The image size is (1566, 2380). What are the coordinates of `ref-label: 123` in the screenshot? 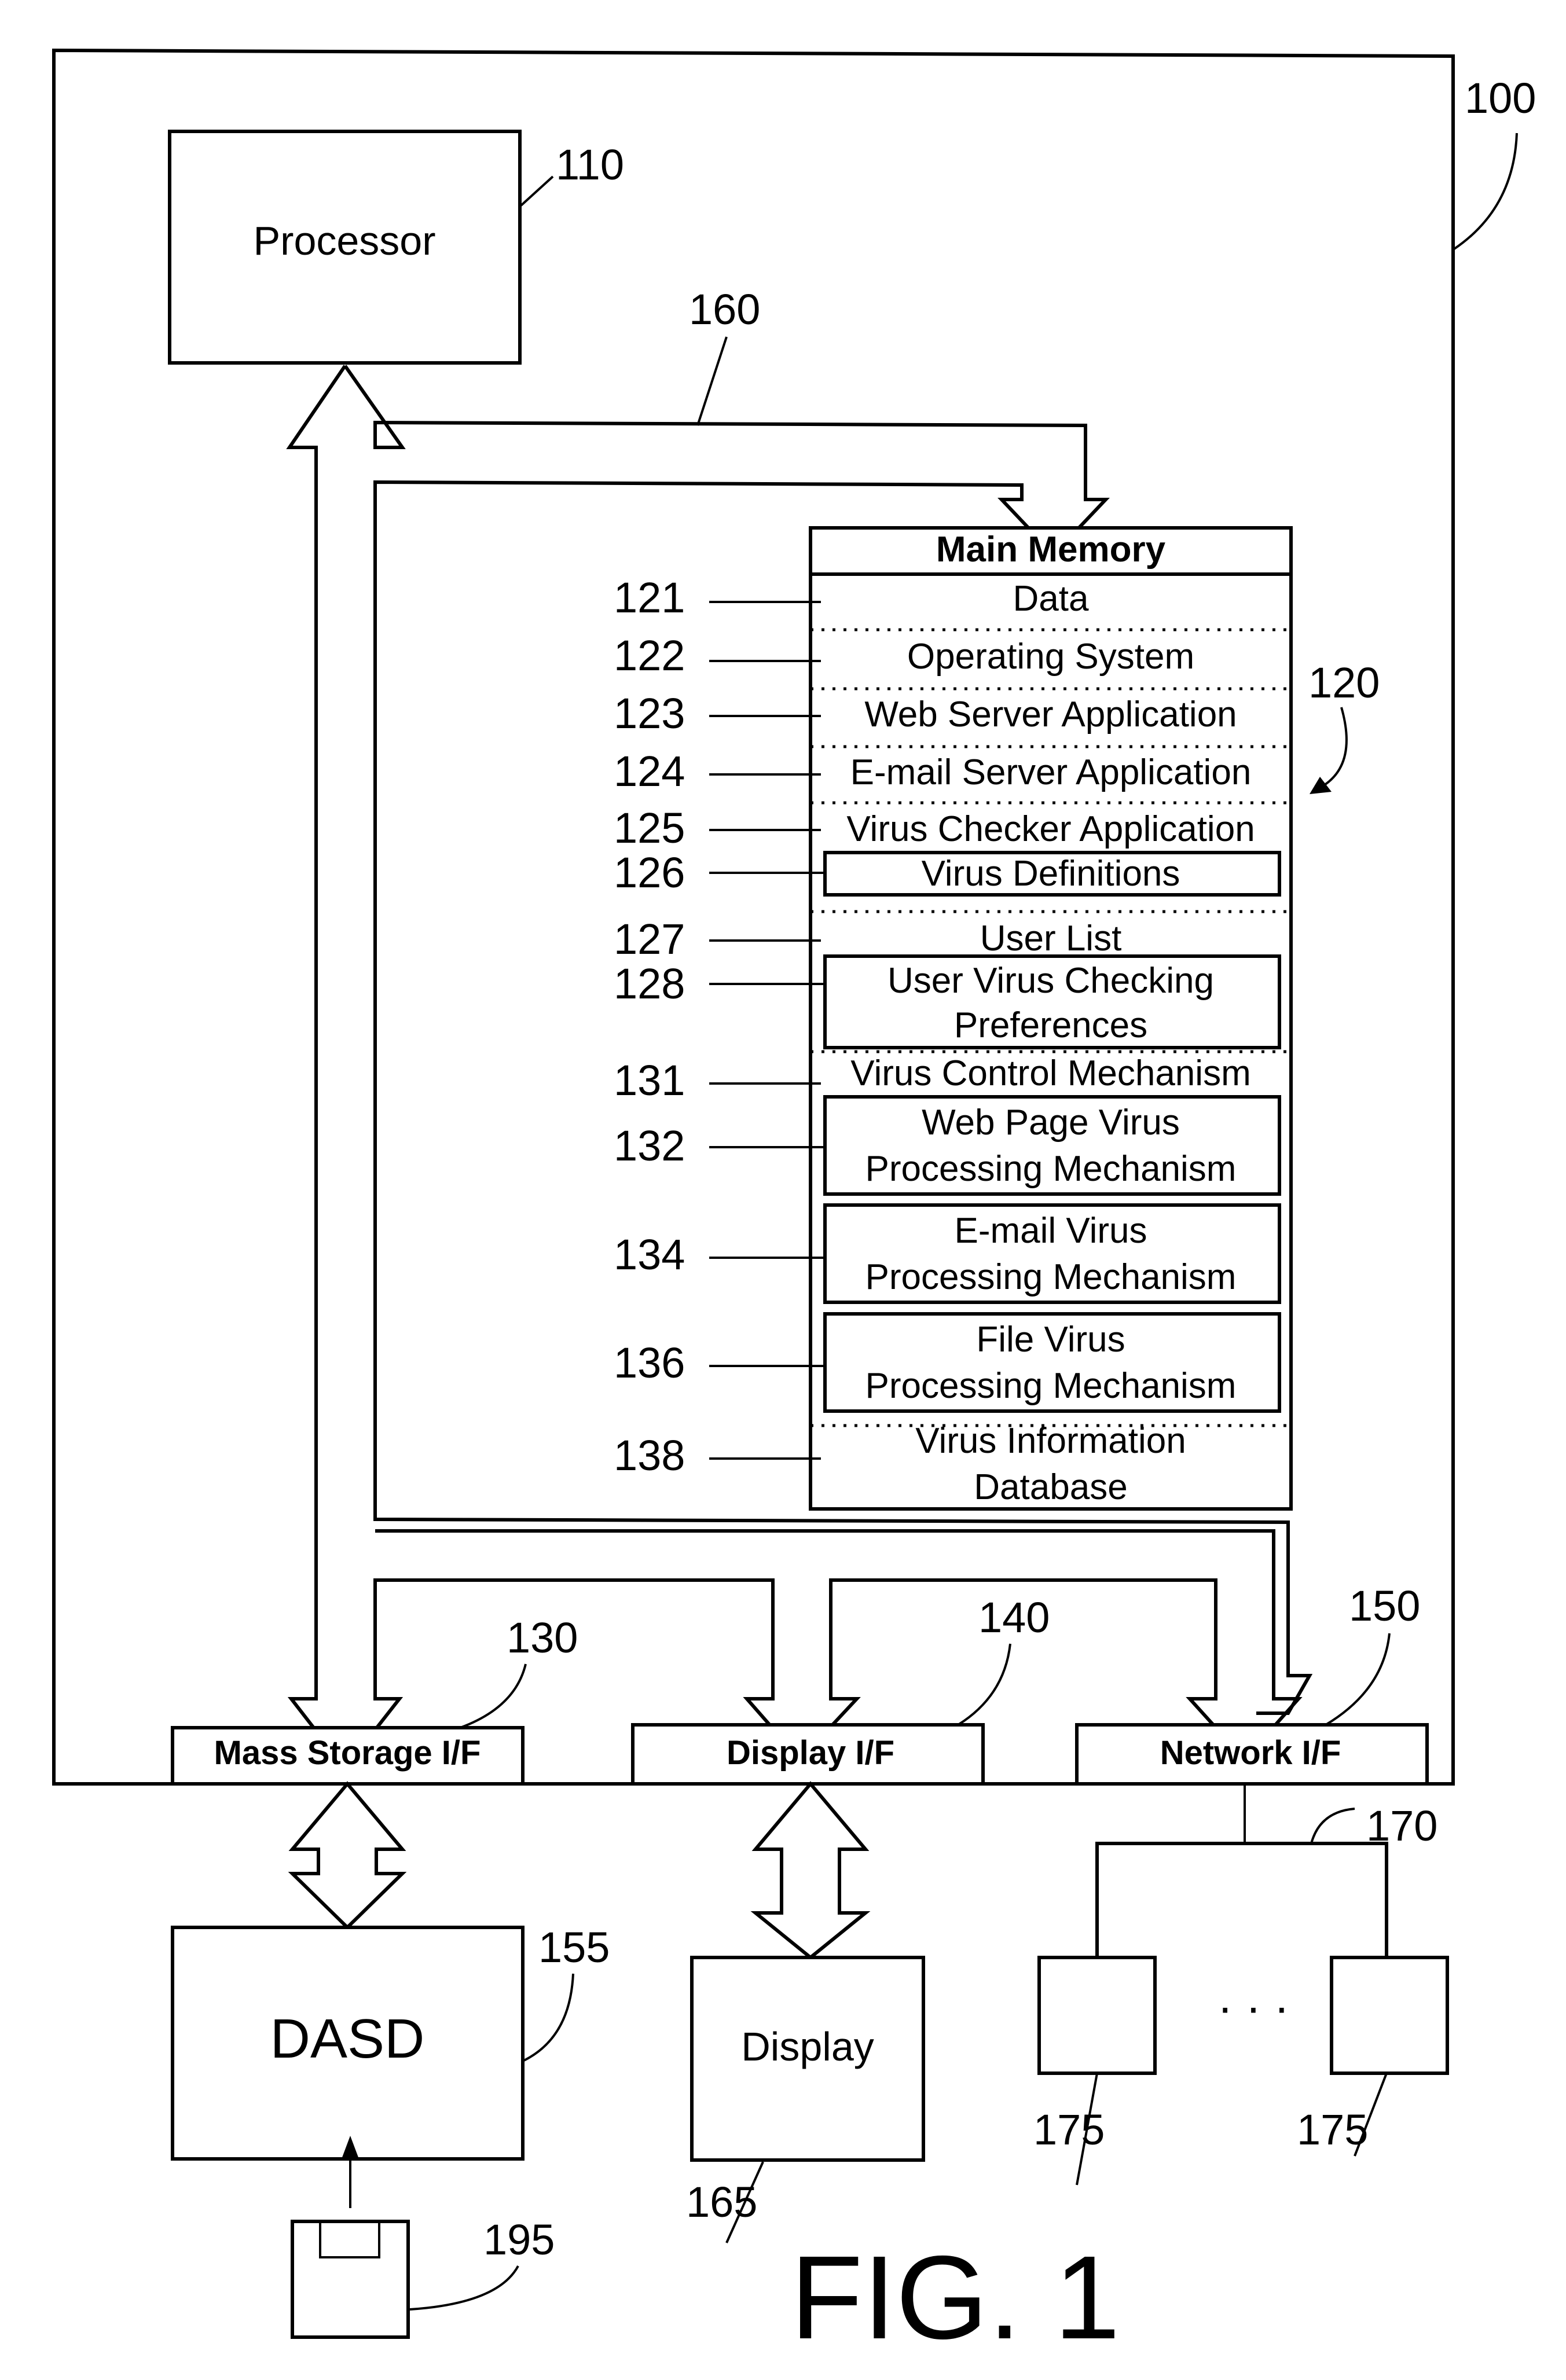 It's located at (649, 713).